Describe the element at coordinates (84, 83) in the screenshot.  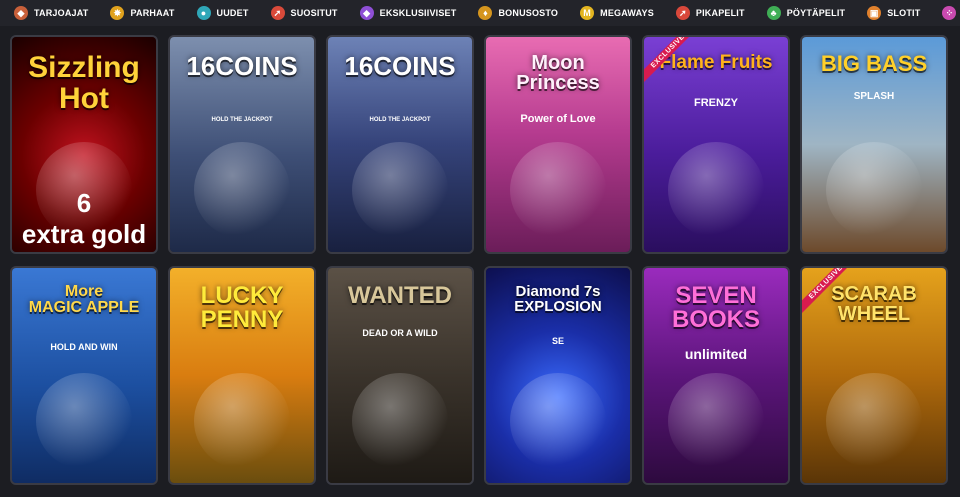
I see `game-title: Sizzling Hot` at that location.